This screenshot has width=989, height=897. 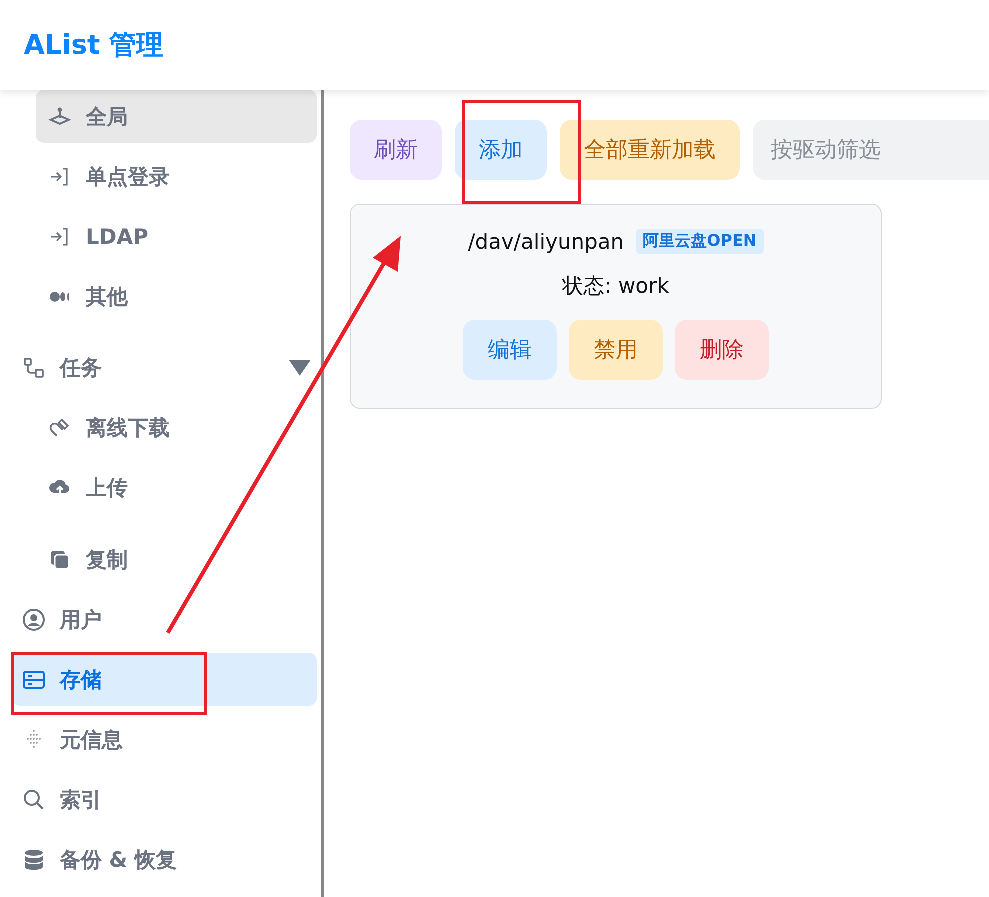 I want to click on database-icon, so click(x=34, y=860).